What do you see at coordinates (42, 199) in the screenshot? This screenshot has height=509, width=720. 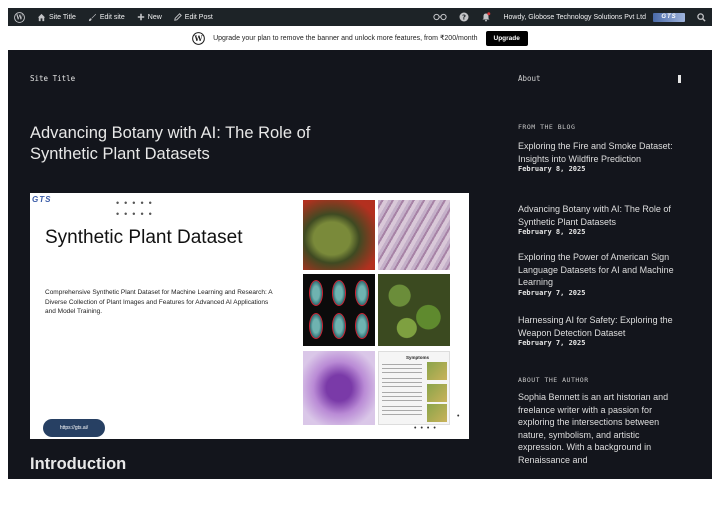 I see `gts-logo: GTS` at bounding box center [42, 199].